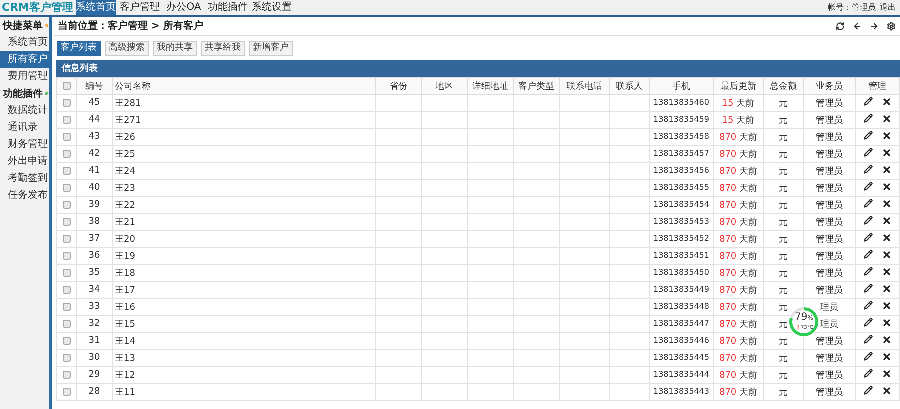 The width and height of the screenshot is (900, 409). What do you see at coordinates (47, 93) in the screenshot?
I see `puzzle-icon` at bounding box center [47, 93].